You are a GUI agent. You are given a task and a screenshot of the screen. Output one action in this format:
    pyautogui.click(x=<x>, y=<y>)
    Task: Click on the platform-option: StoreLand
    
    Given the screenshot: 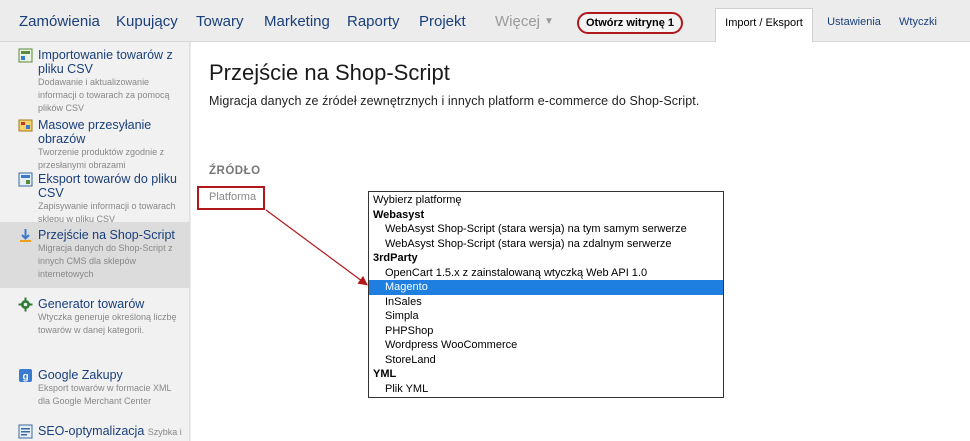 What is the action you would take?
    pyautogui.click(x=546, y=360)
    